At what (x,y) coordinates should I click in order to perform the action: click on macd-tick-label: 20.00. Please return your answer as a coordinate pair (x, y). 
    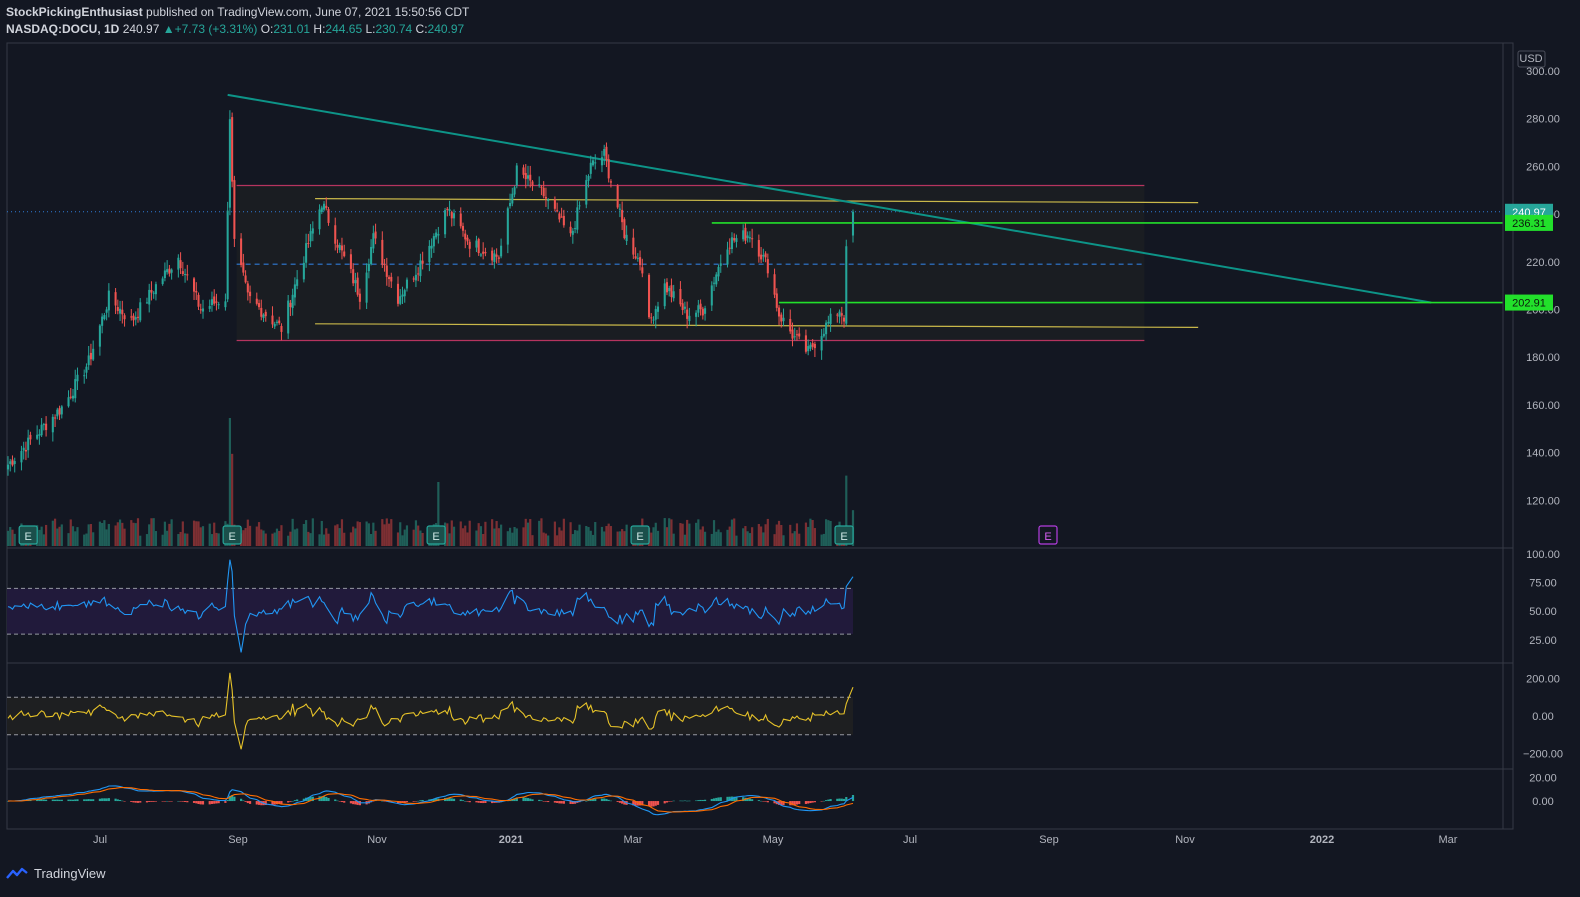
    Looking at the image, I should click on (1543, 778).